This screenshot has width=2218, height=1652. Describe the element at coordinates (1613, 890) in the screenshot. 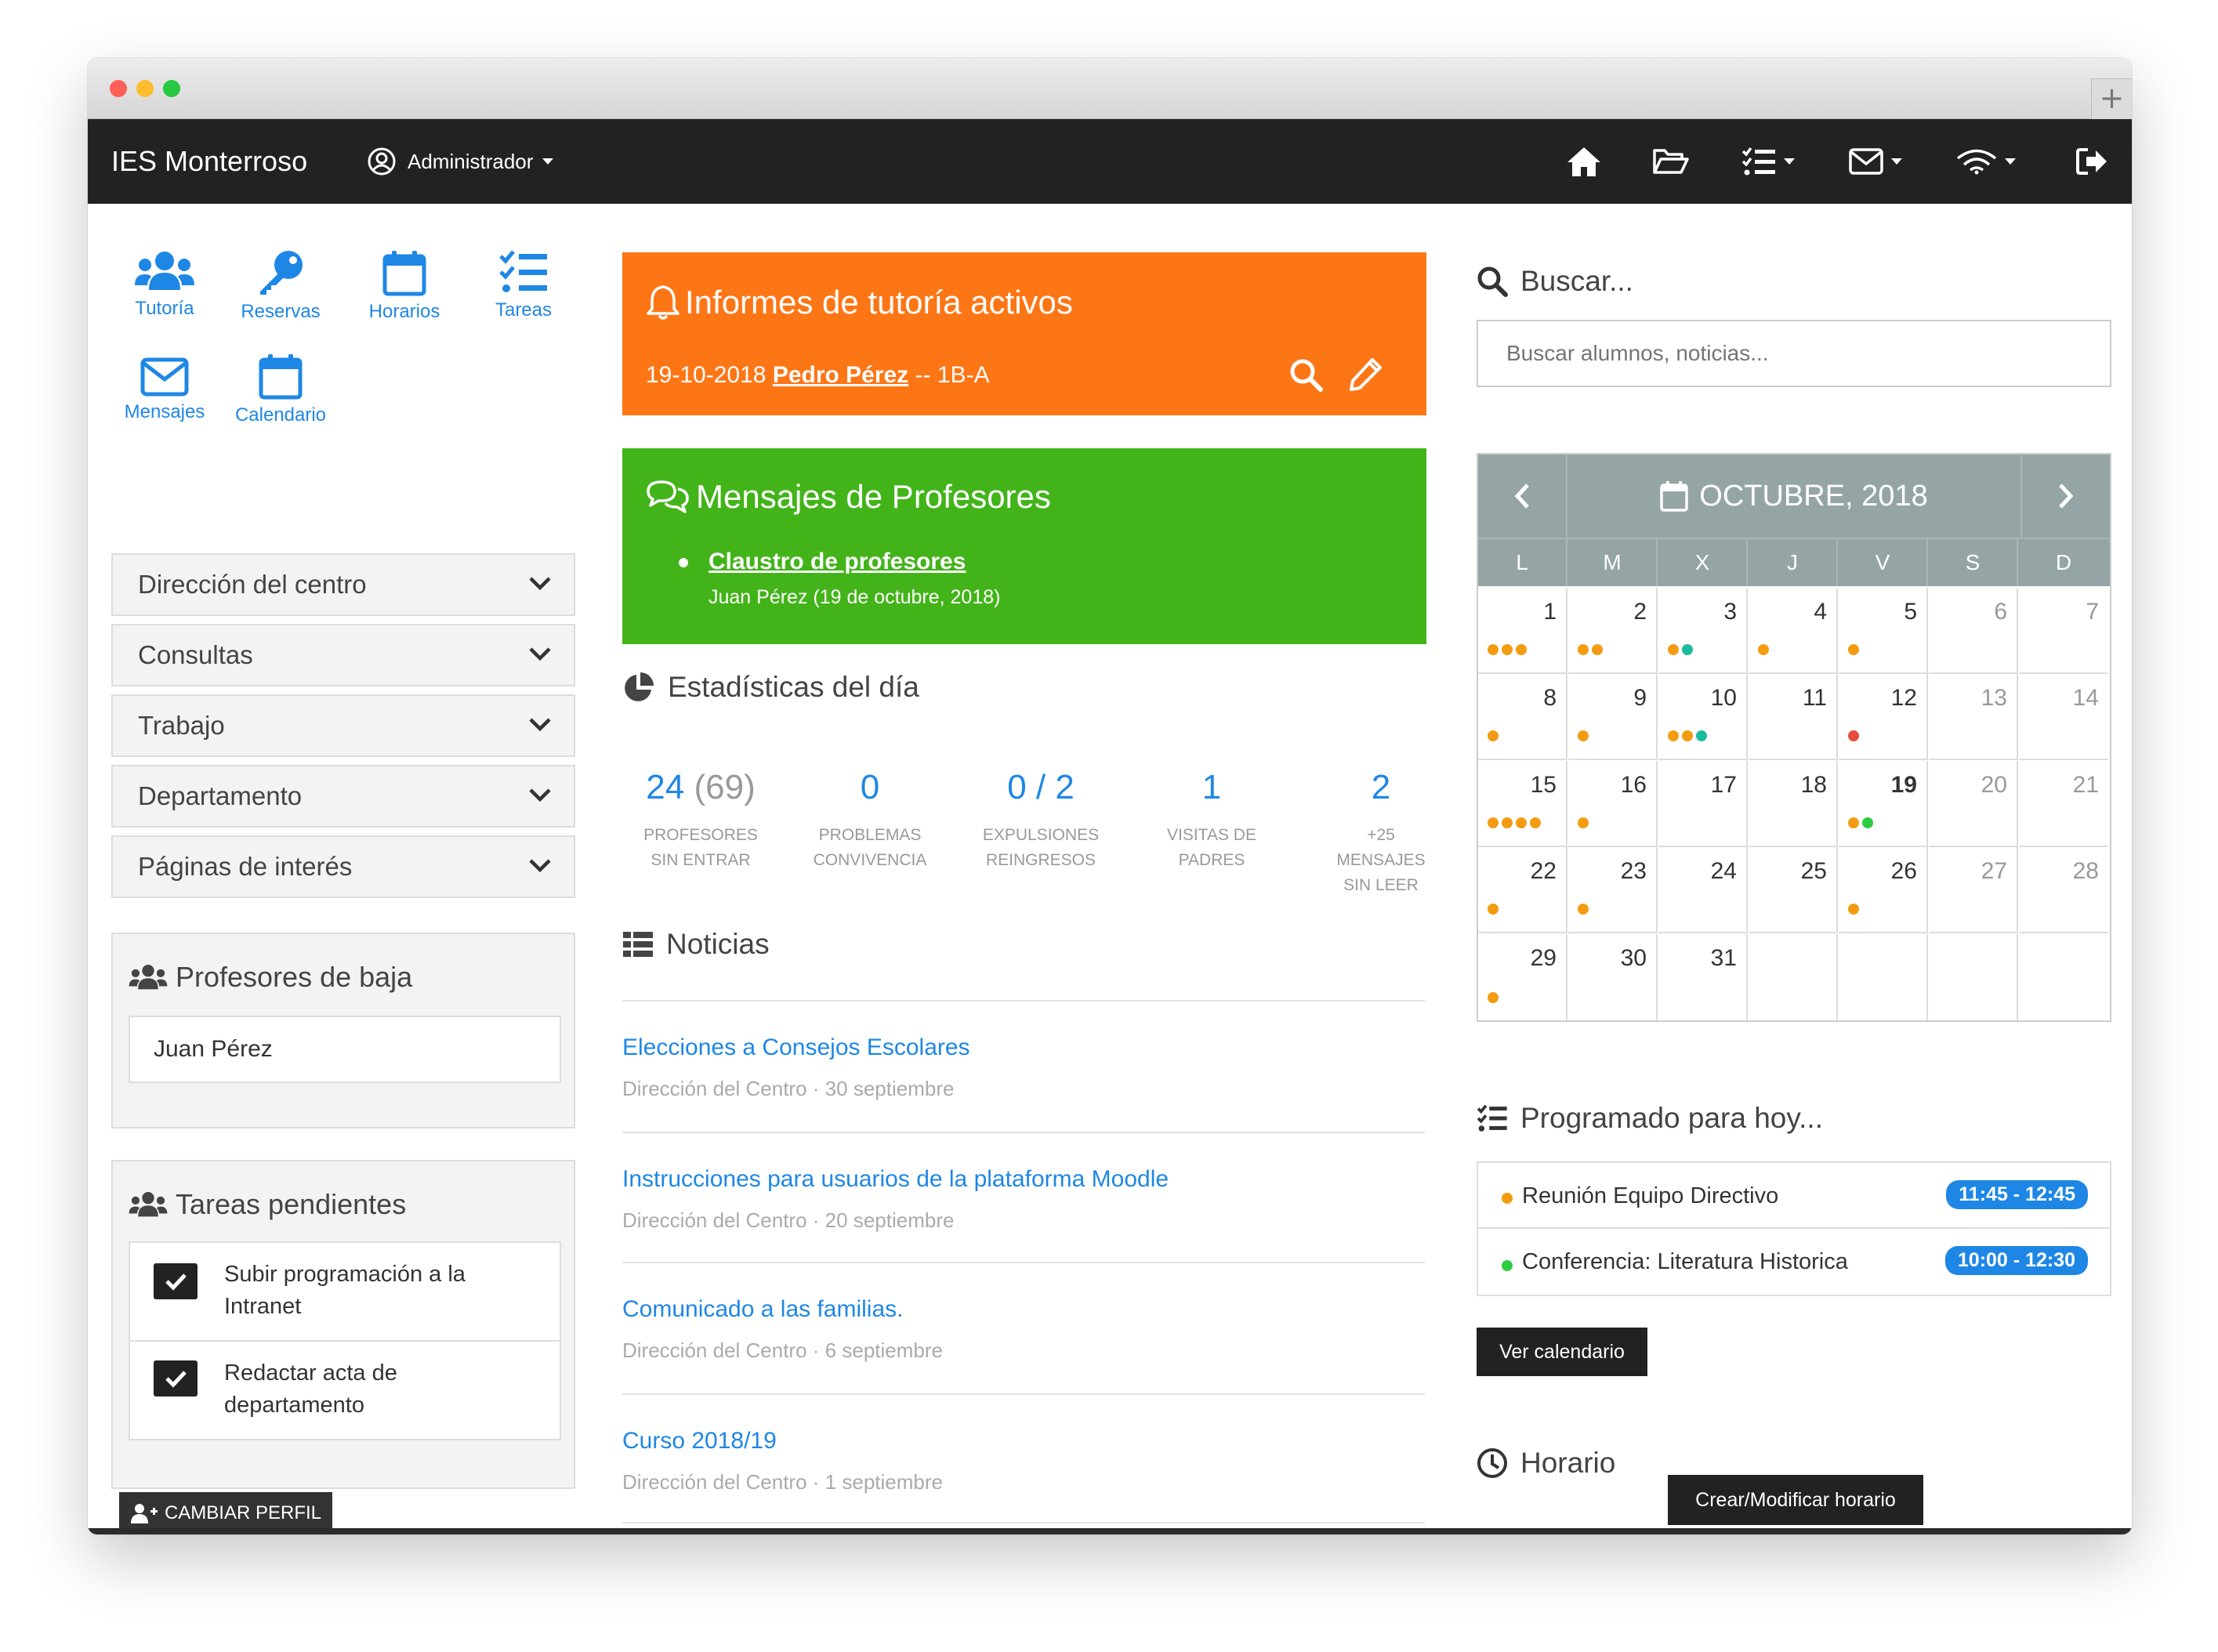

I see `calendar-day-23: 23` at that location.